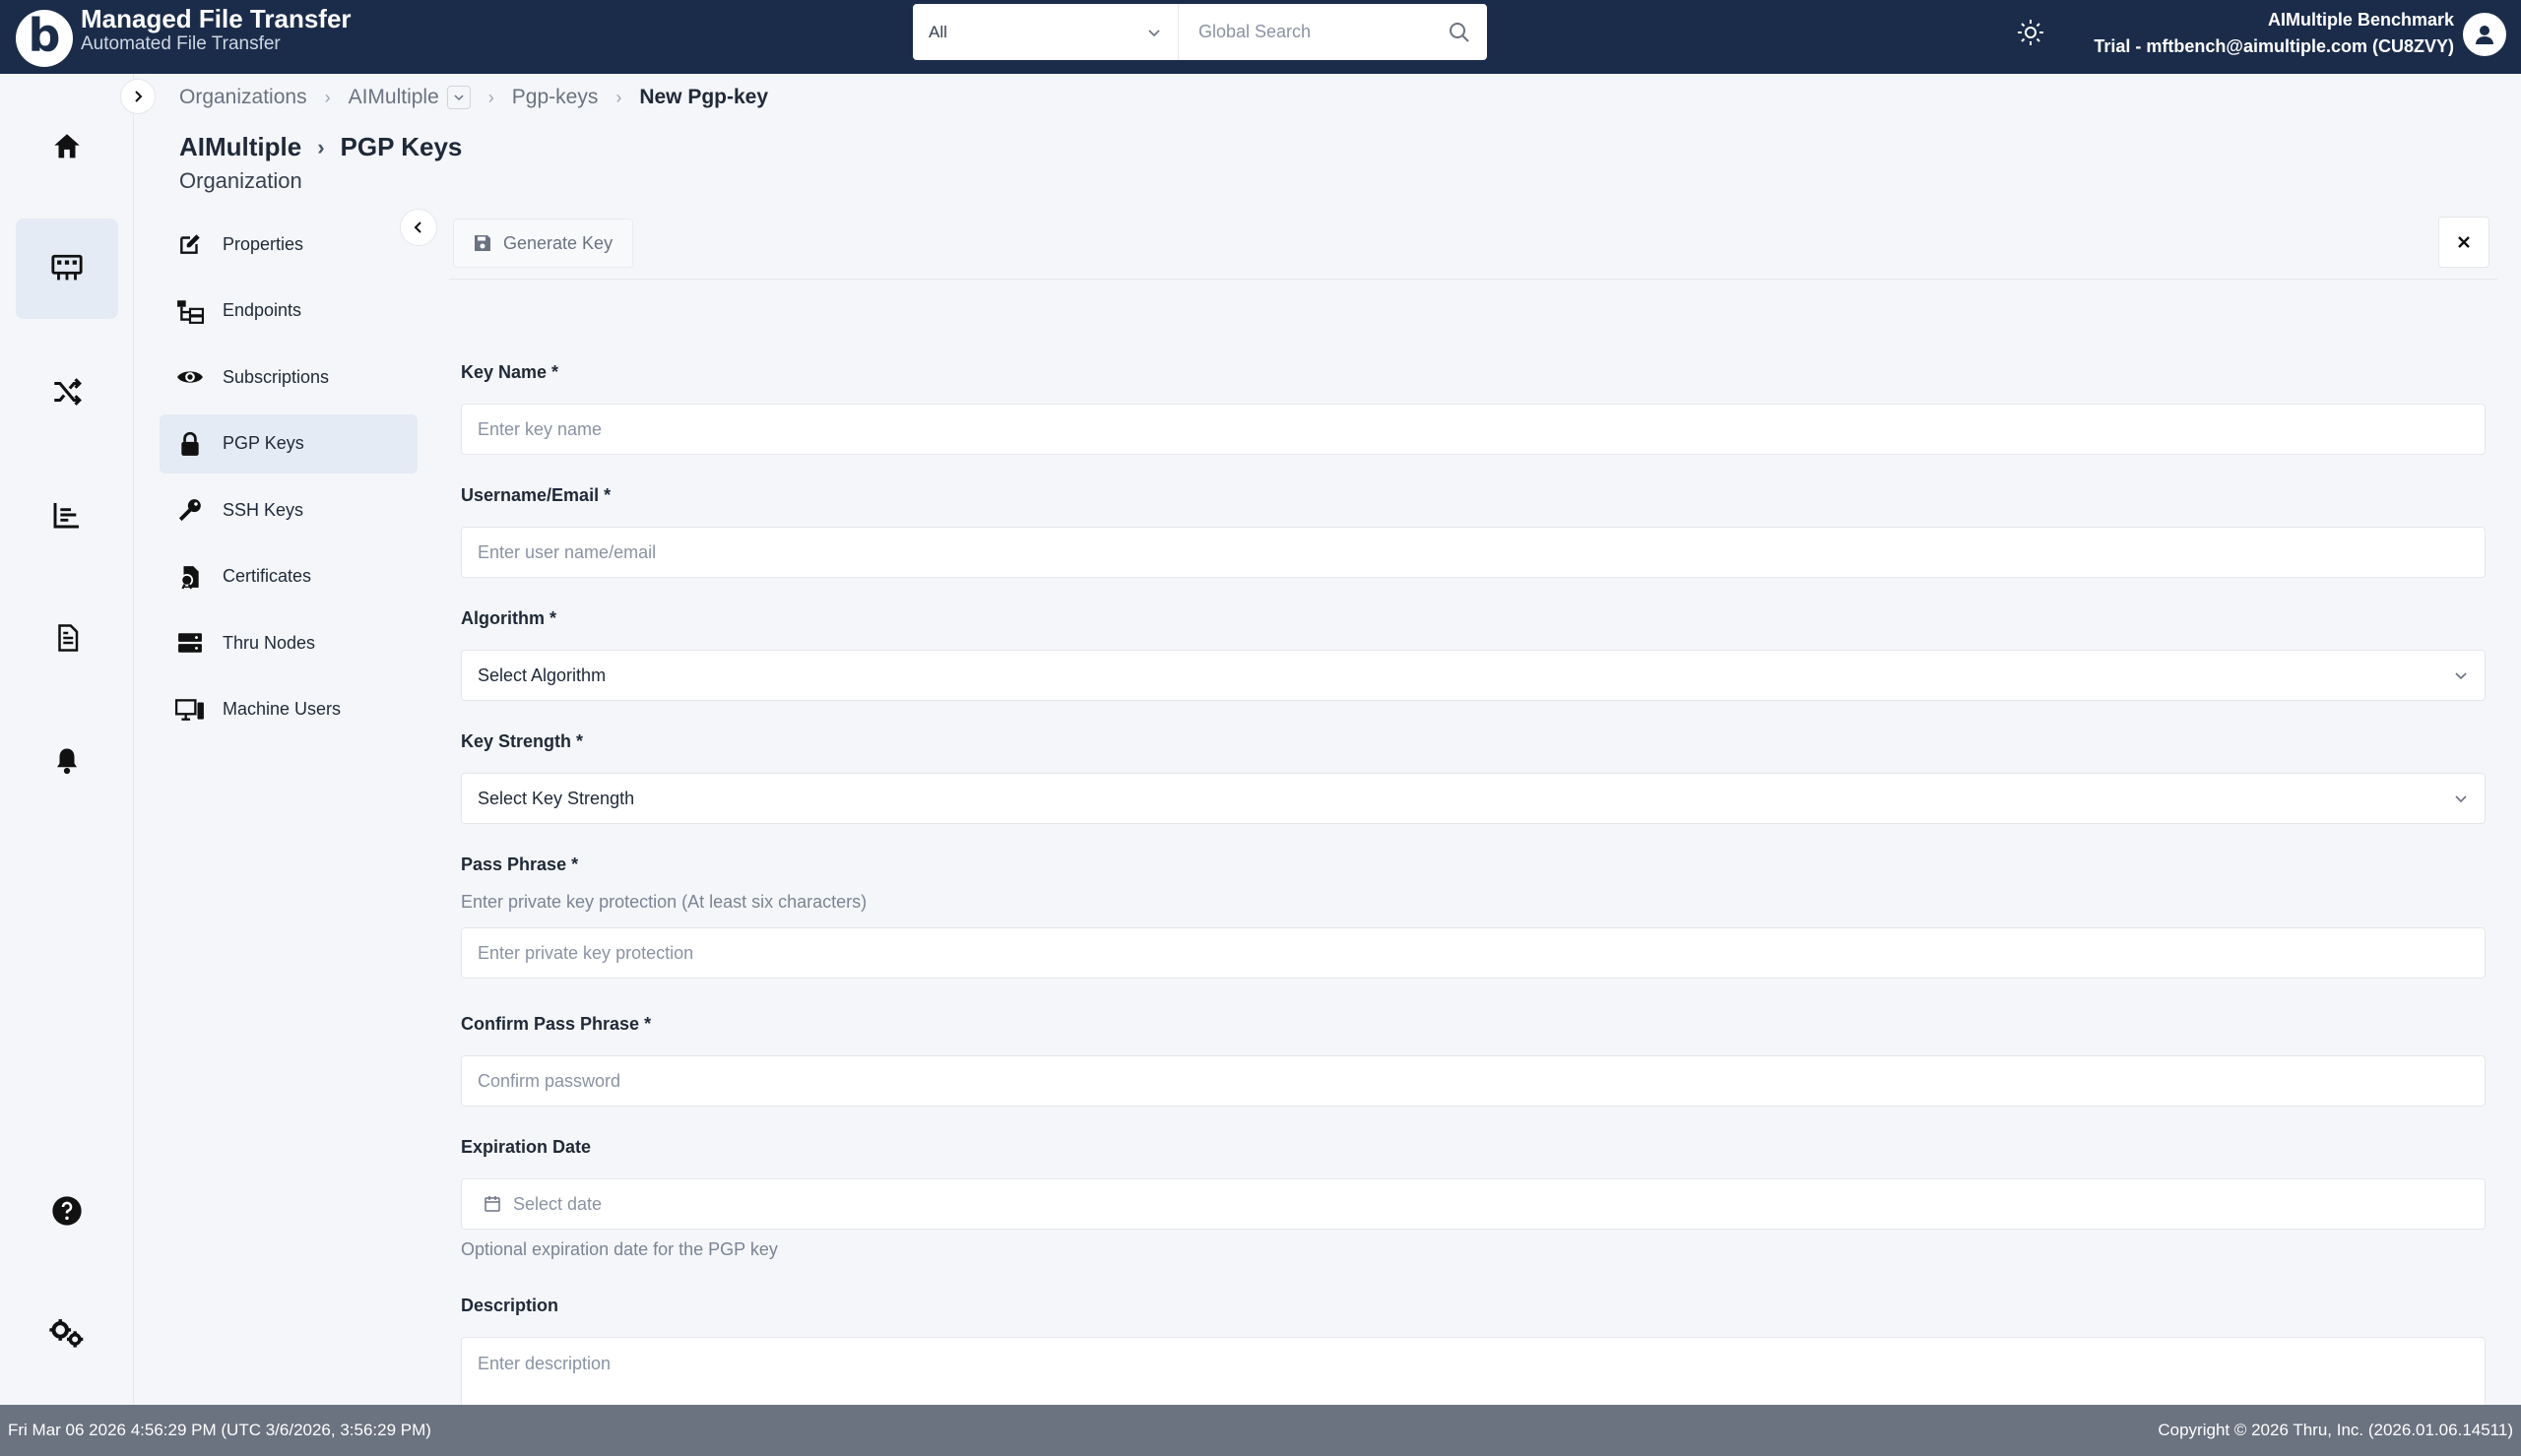  I want to click on chevron-left-icon, so click(417, 227).